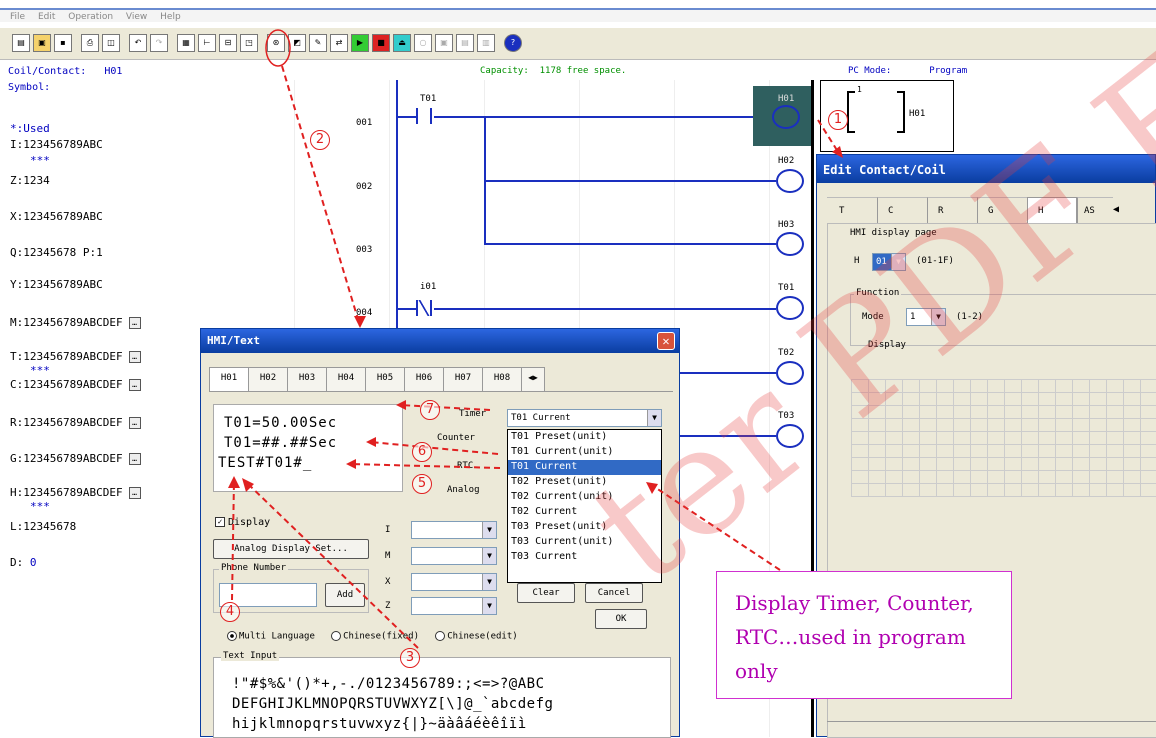  Describe the element at coordinates (430, 410) in the screenshot. I see `annotation-marker-7: 7` at that location.